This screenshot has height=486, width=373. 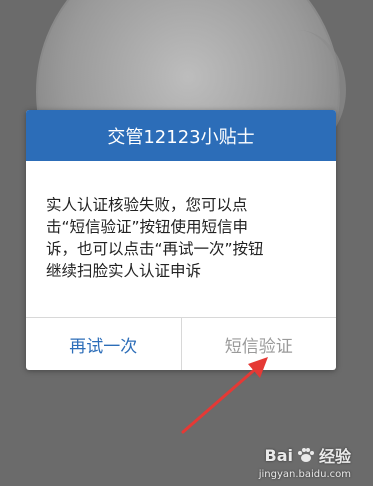 What do you see at coordinates (278, 455) in the screenshot?
I see `watermark-brand-left: Bai` at bounding box center [278, 455].